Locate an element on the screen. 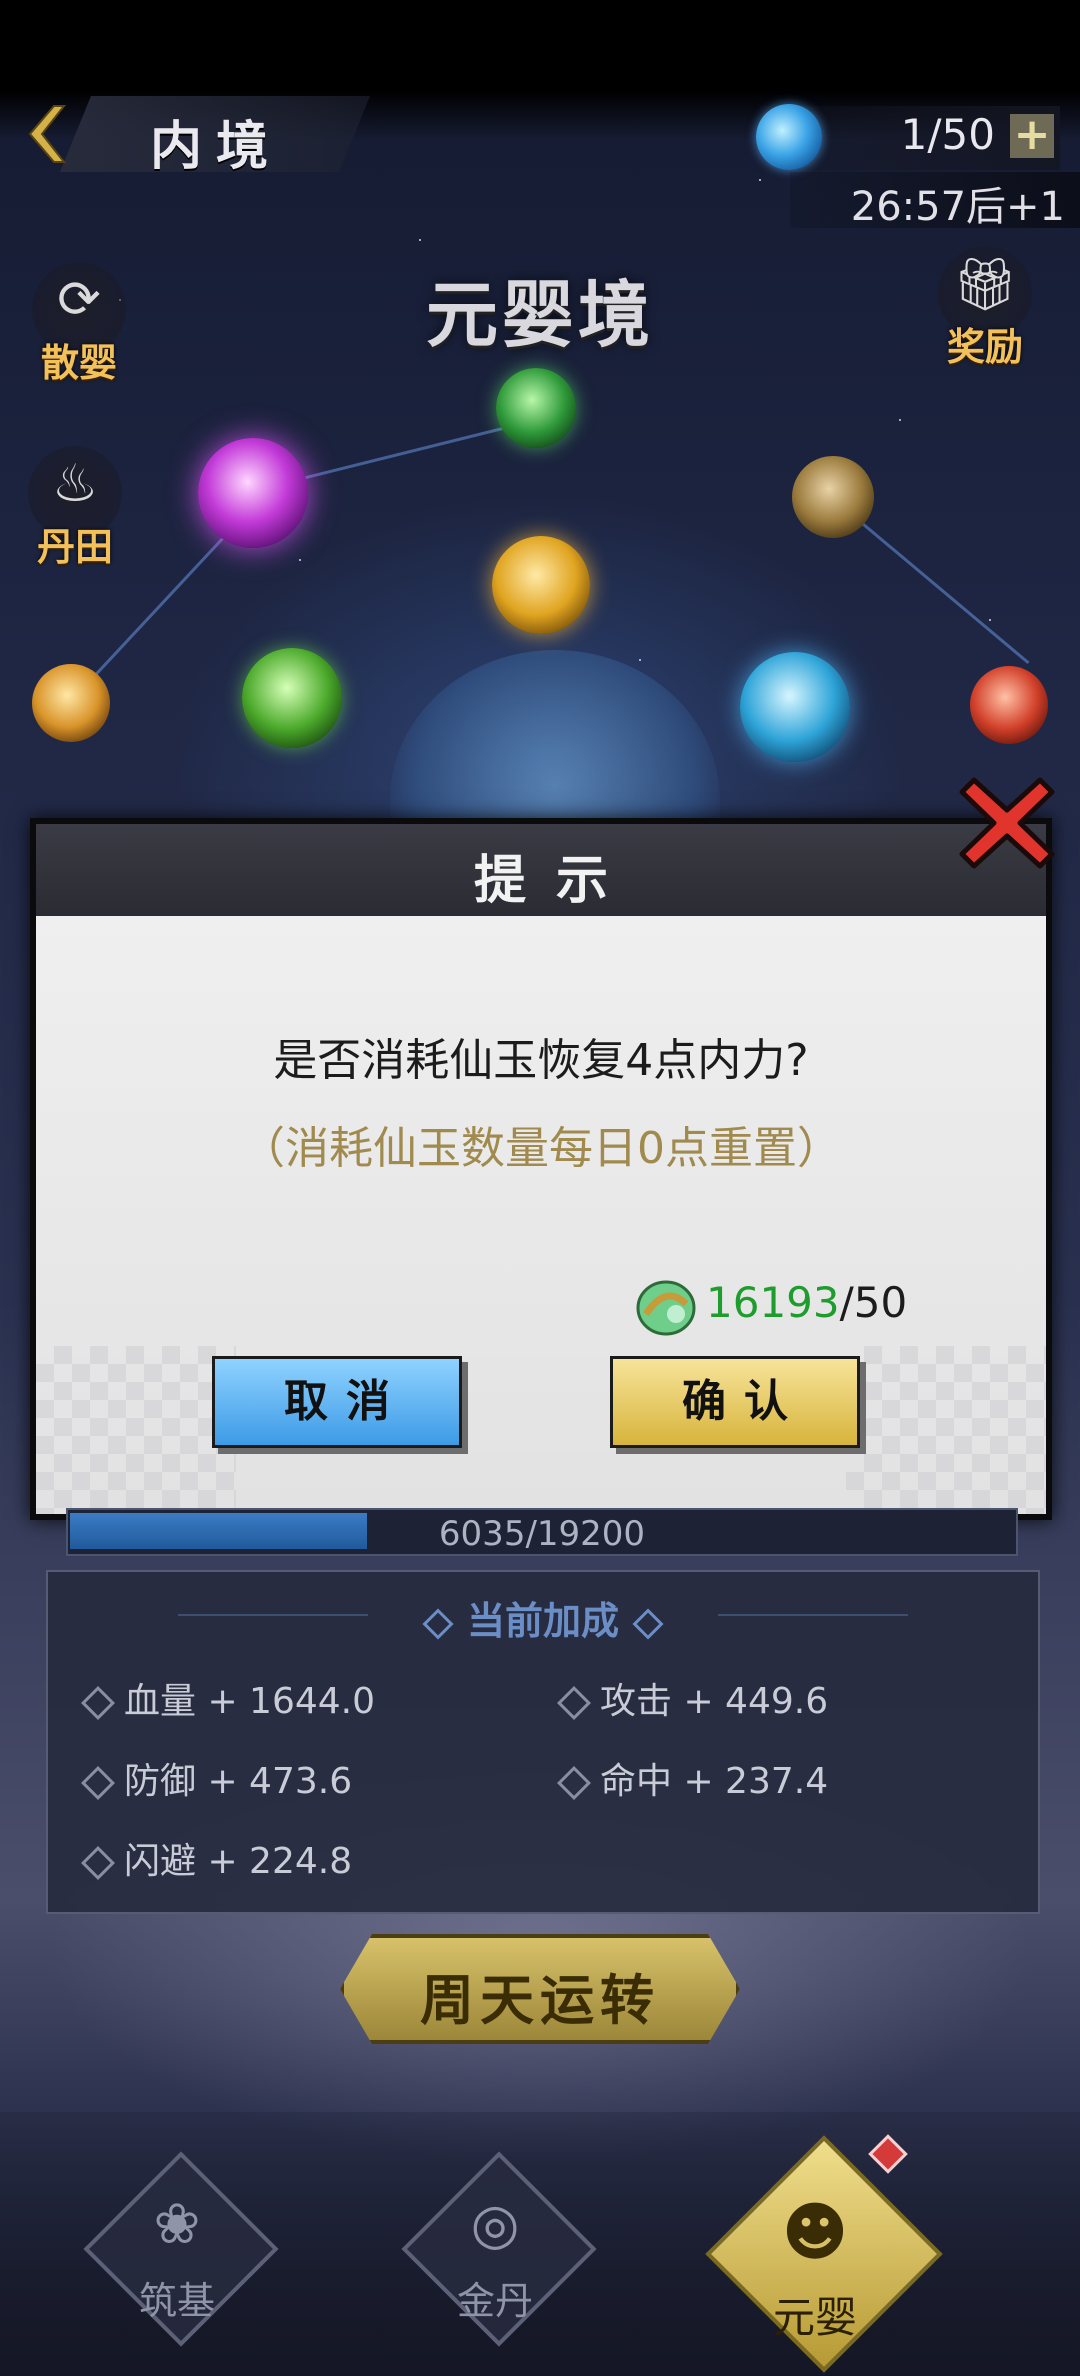  back-arrow-icon is located at coordinates (47, 134).